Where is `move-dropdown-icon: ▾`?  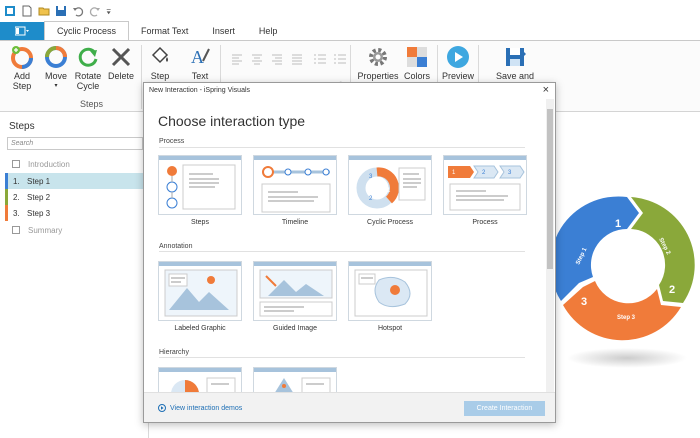
move-dropdown-icon: ▾ is located at coordinates (56, 86).